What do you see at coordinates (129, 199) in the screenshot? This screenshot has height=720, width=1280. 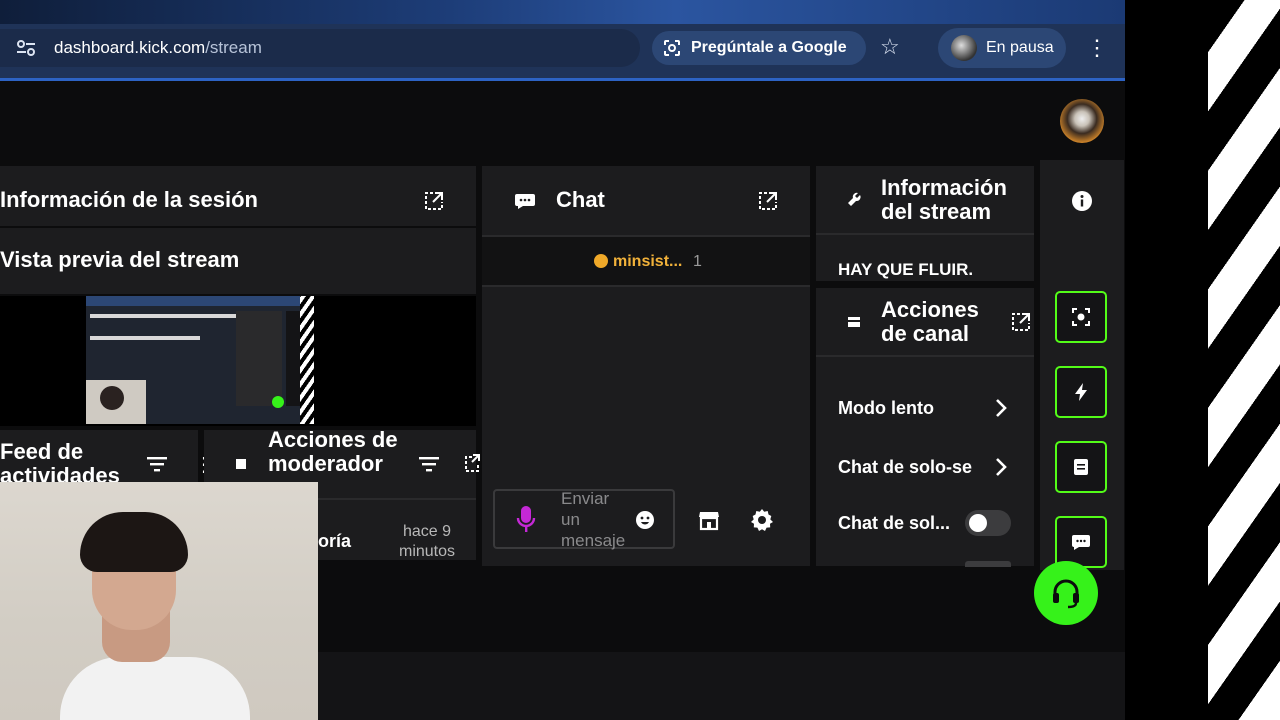 I see `session-info-title: Información de la sesión` at bounding box center [129, 199].